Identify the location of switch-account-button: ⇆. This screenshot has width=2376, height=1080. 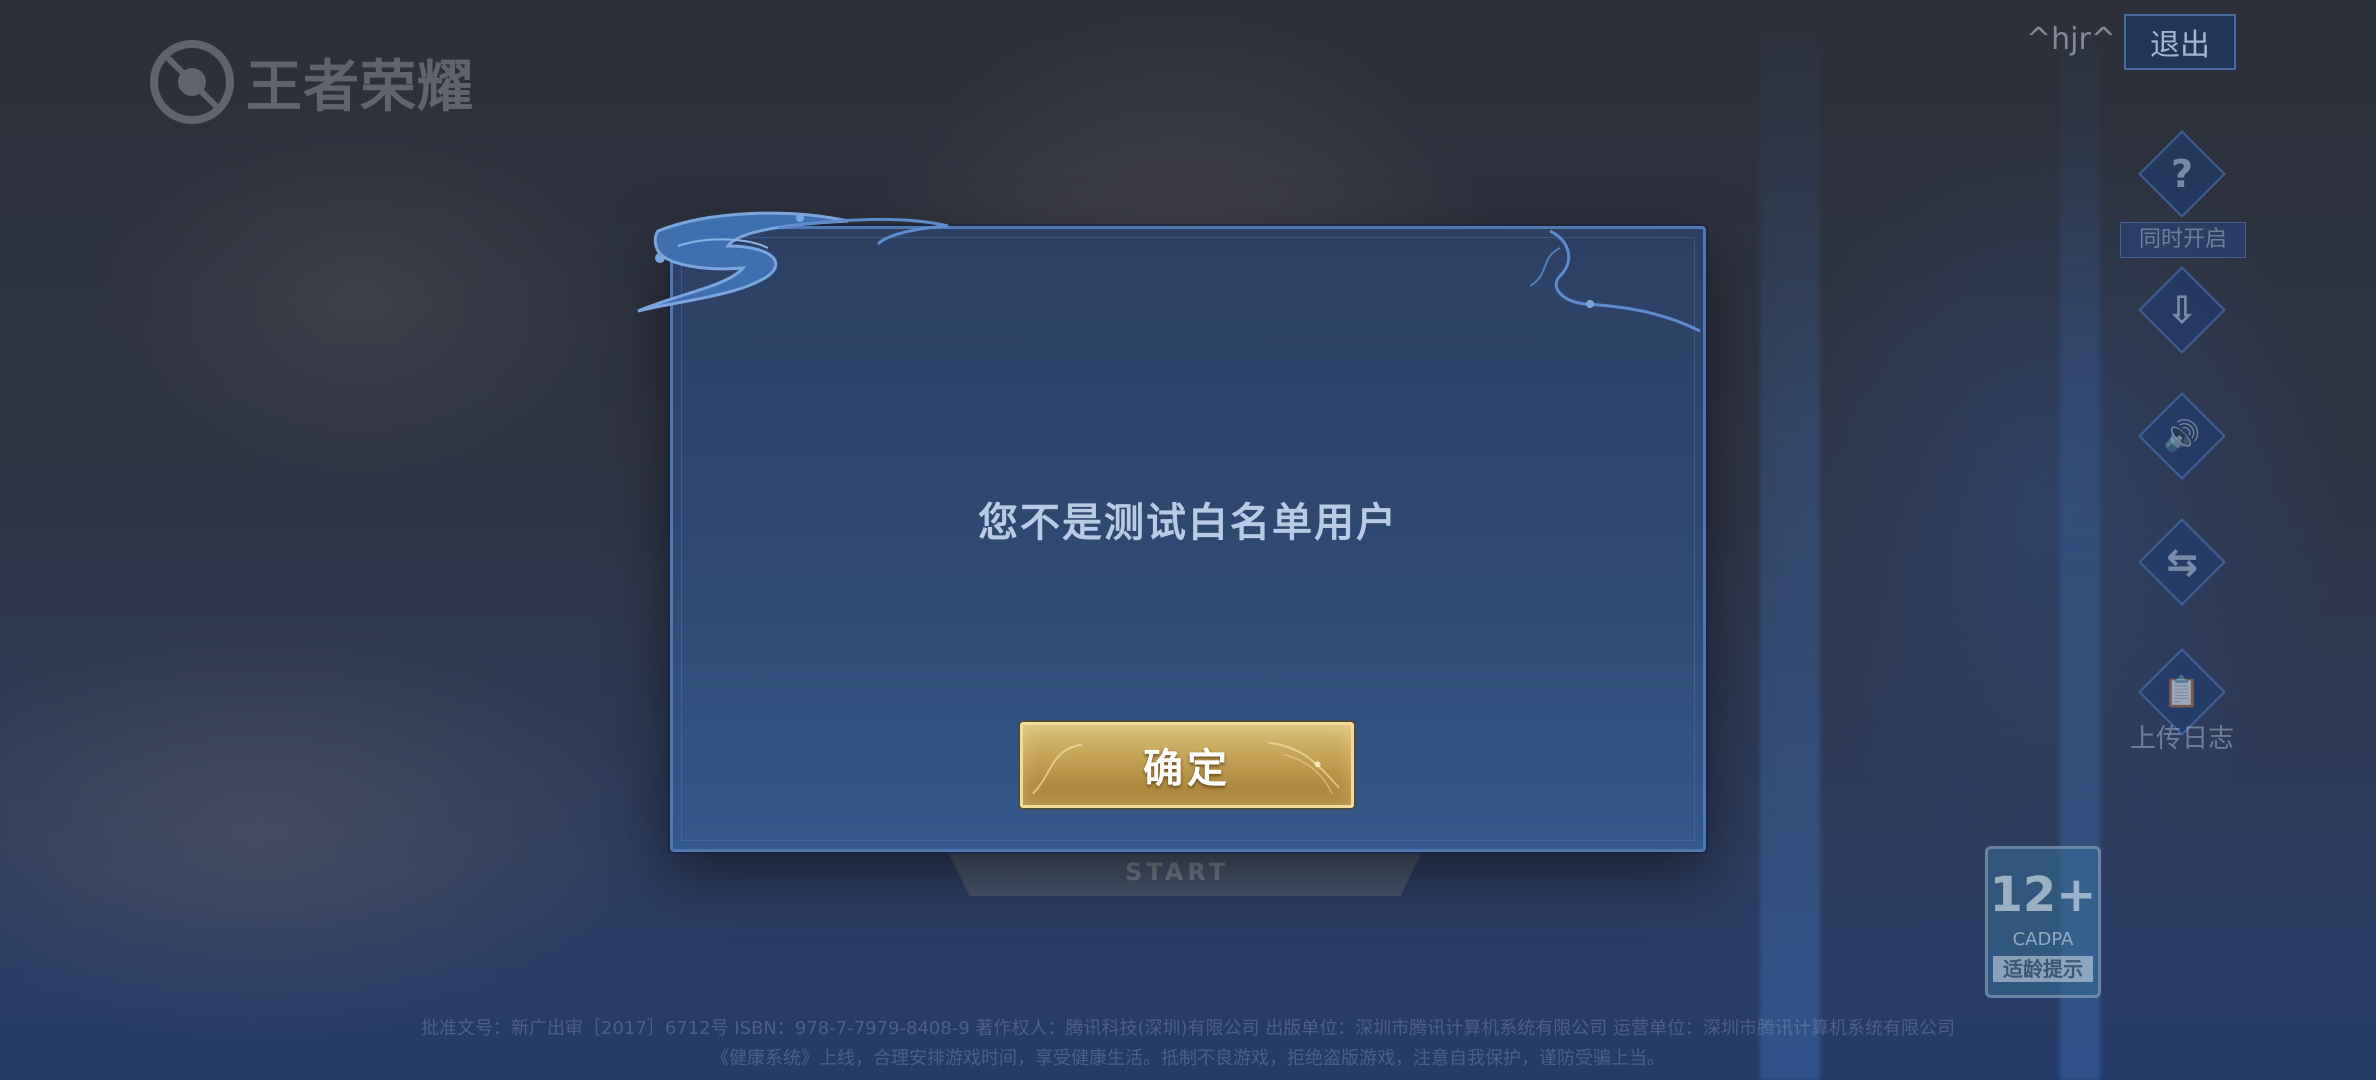
(2182, 562).